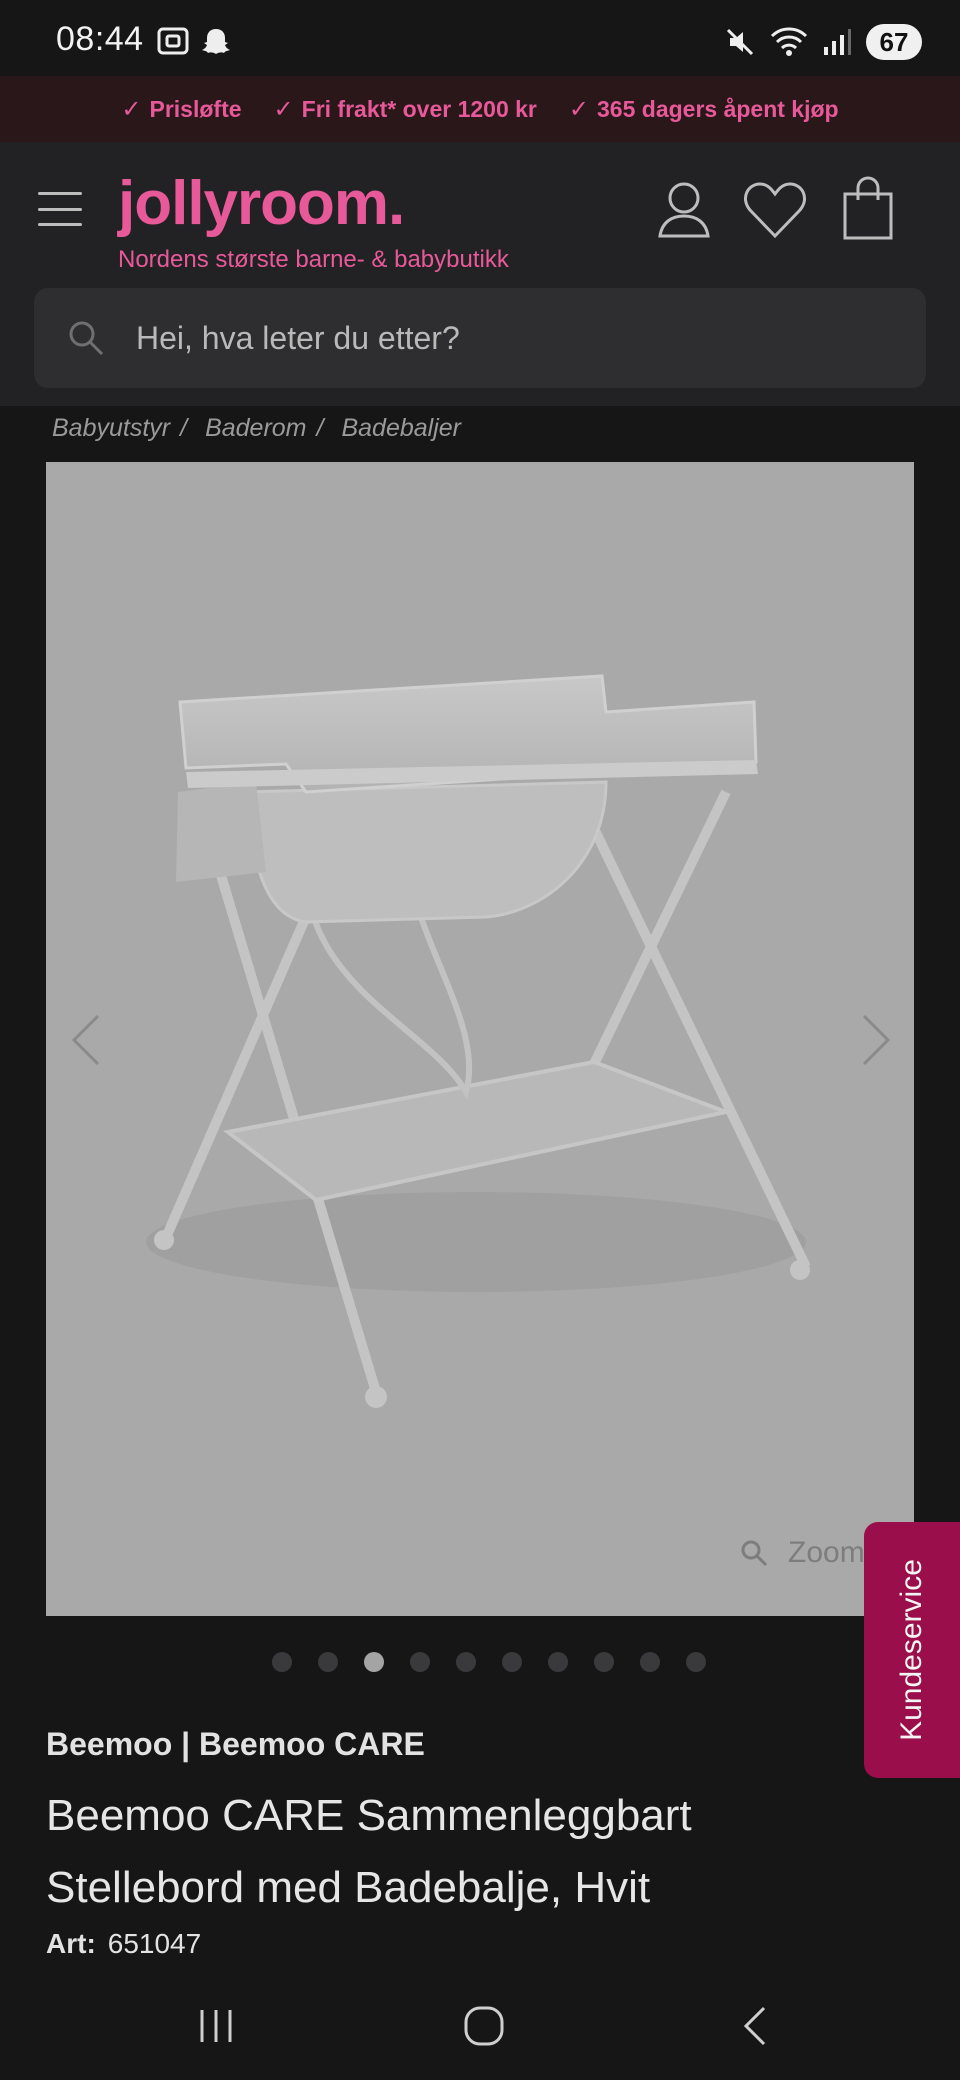 The width and height of the screenshot is (960, 2080). Describe the element at coordinates (868, 209) in the screenshot. I see `shopping-bag-icon` at that location.